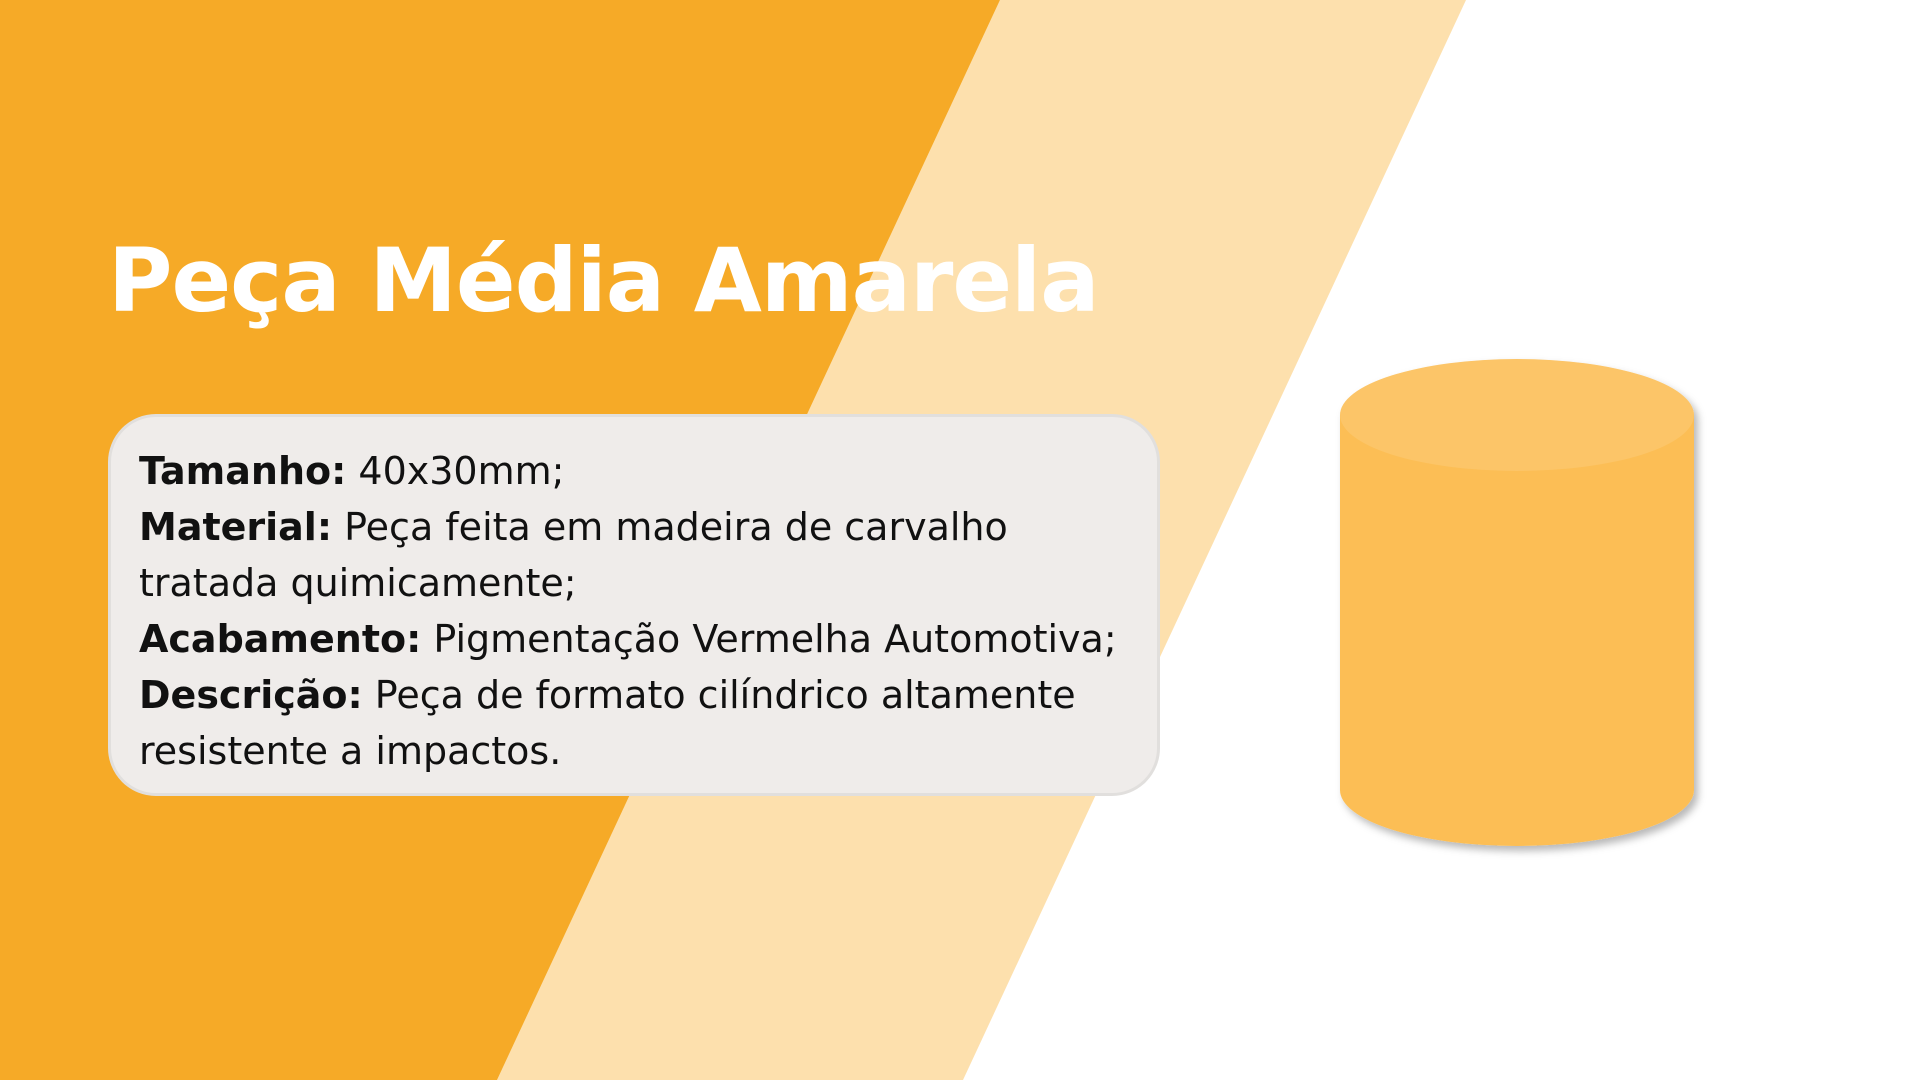 The width and height of the screenshot is (1920, 1080). Describe the element at coordinates (236, 527) in the screenshot. I see `detail-label: Material:` at that location.